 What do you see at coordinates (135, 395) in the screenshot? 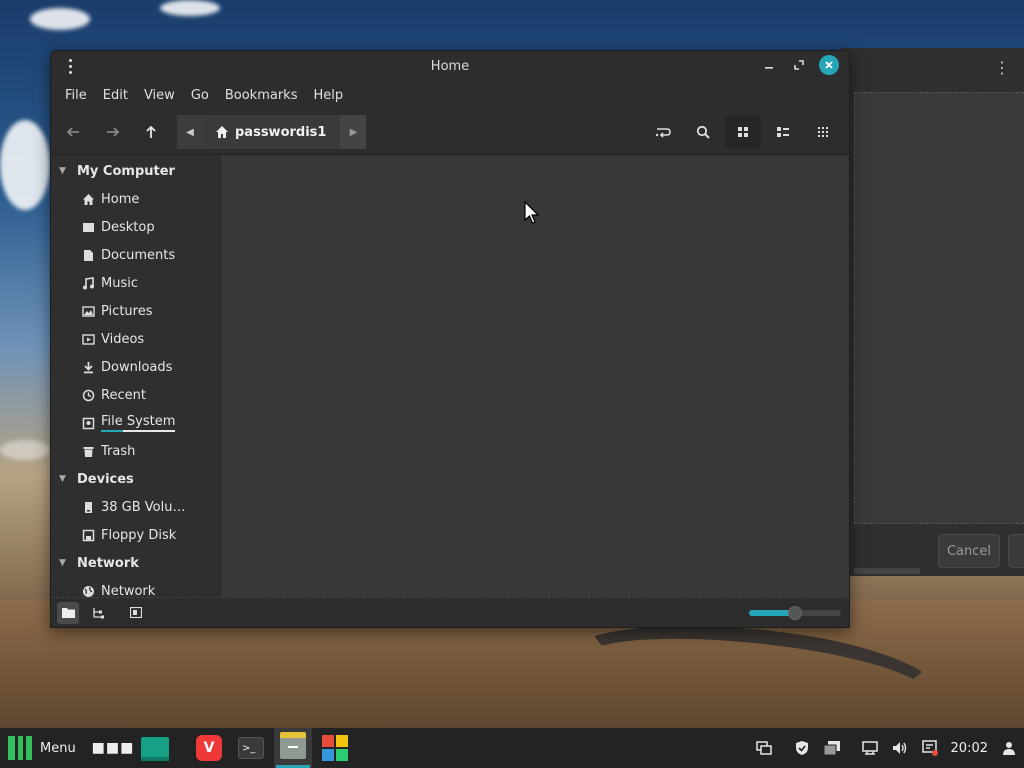
I see `sidebar-item-recent: Recent` at bounding box center [135, 395].